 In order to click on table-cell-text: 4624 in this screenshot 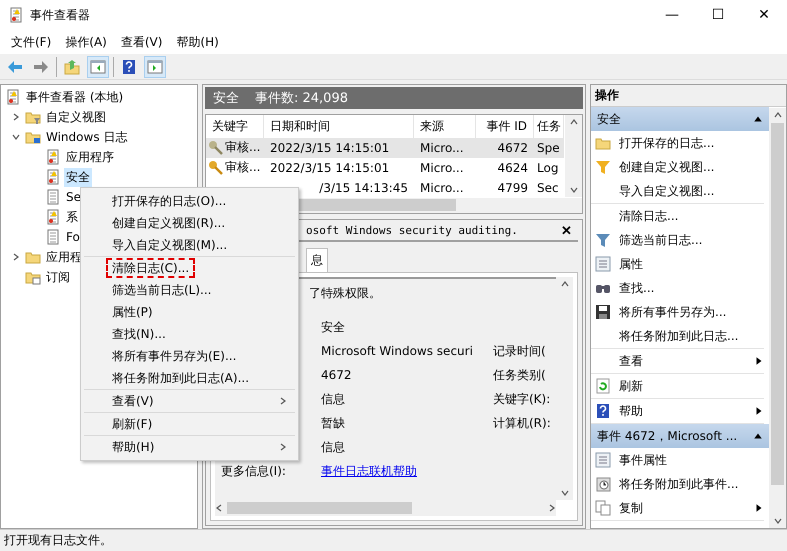, I will do `click(512, 167)`.